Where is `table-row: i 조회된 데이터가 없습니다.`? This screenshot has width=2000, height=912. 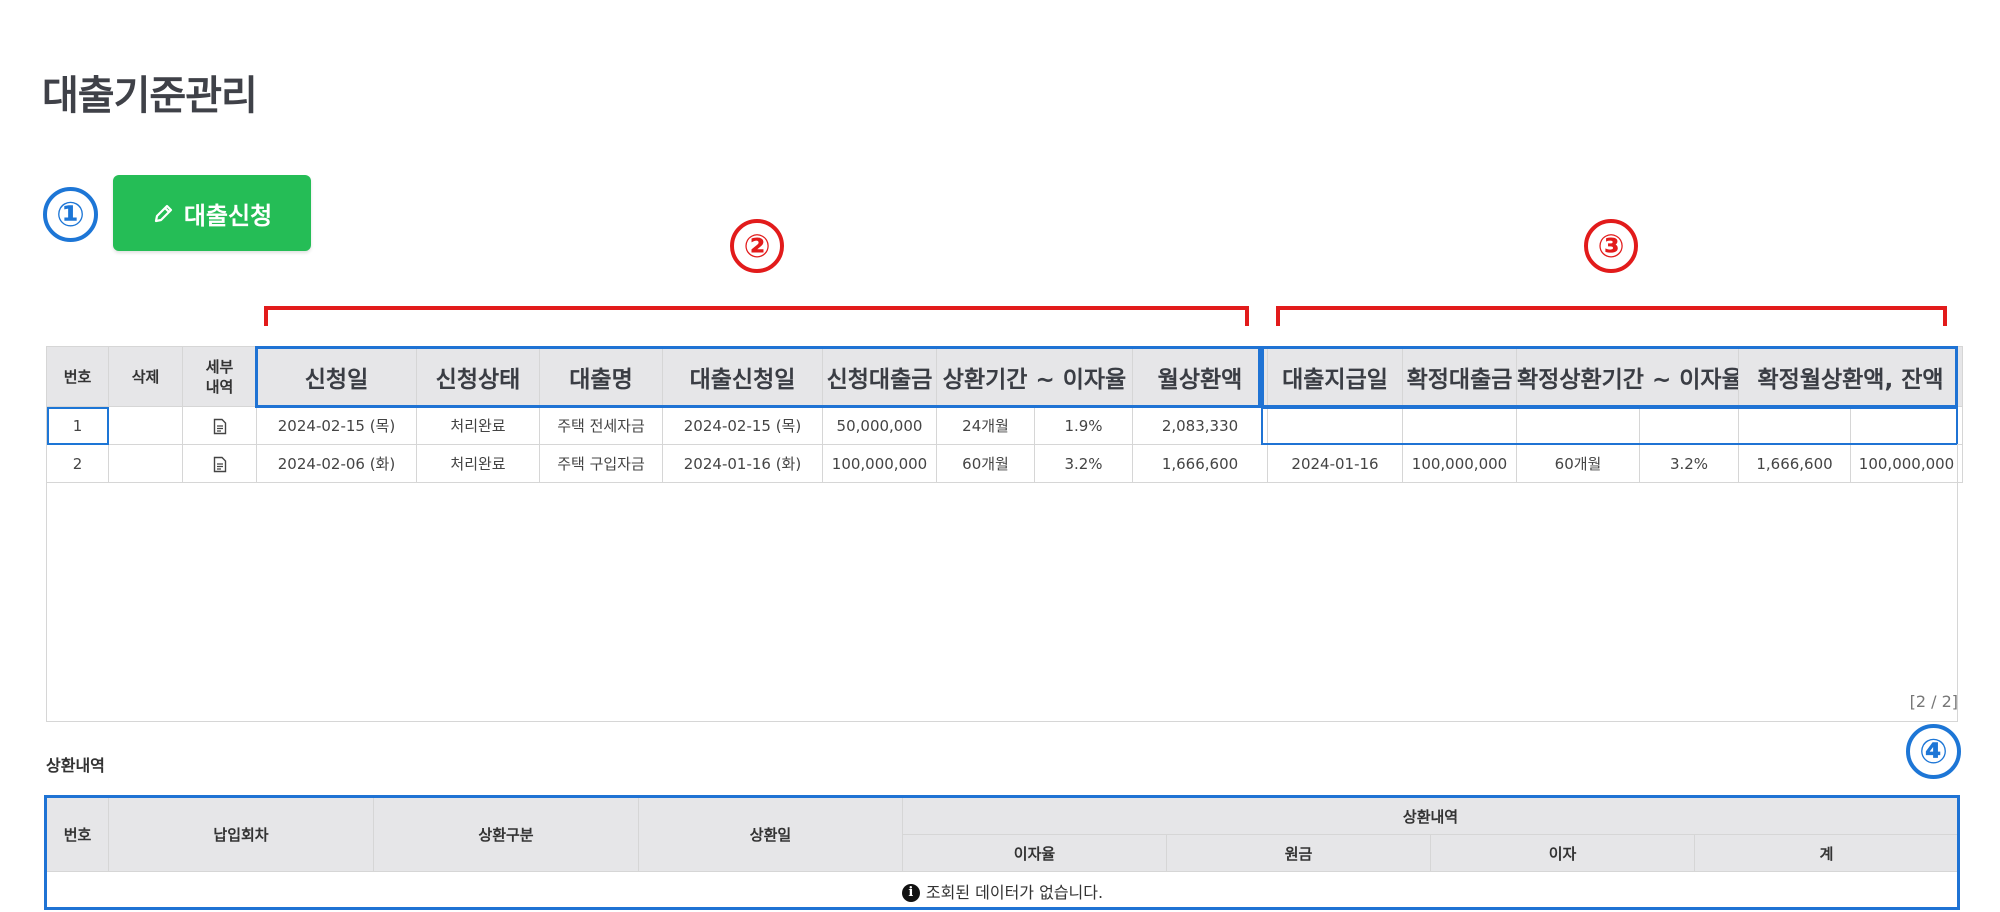 table-row: i 조회된 데이터가 없습니다. is located at coordinates (1002, 890).